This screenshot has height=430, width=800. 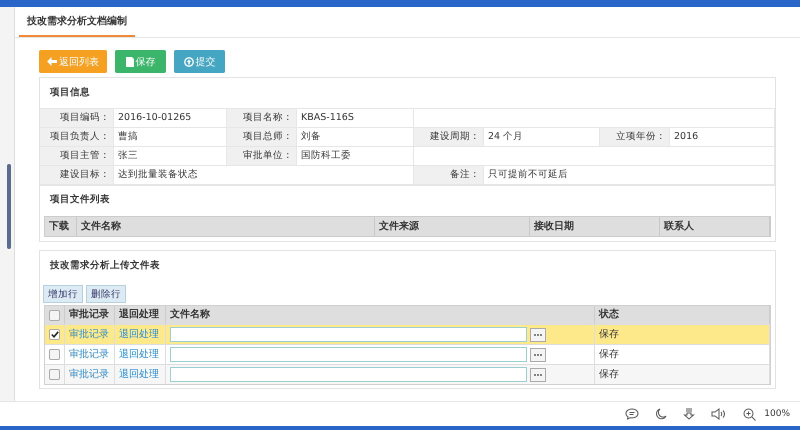 What do you see at coordinates (199, 61) in the screenshot?
I see `submit-button: 提交` at bounding box center [199, 61].